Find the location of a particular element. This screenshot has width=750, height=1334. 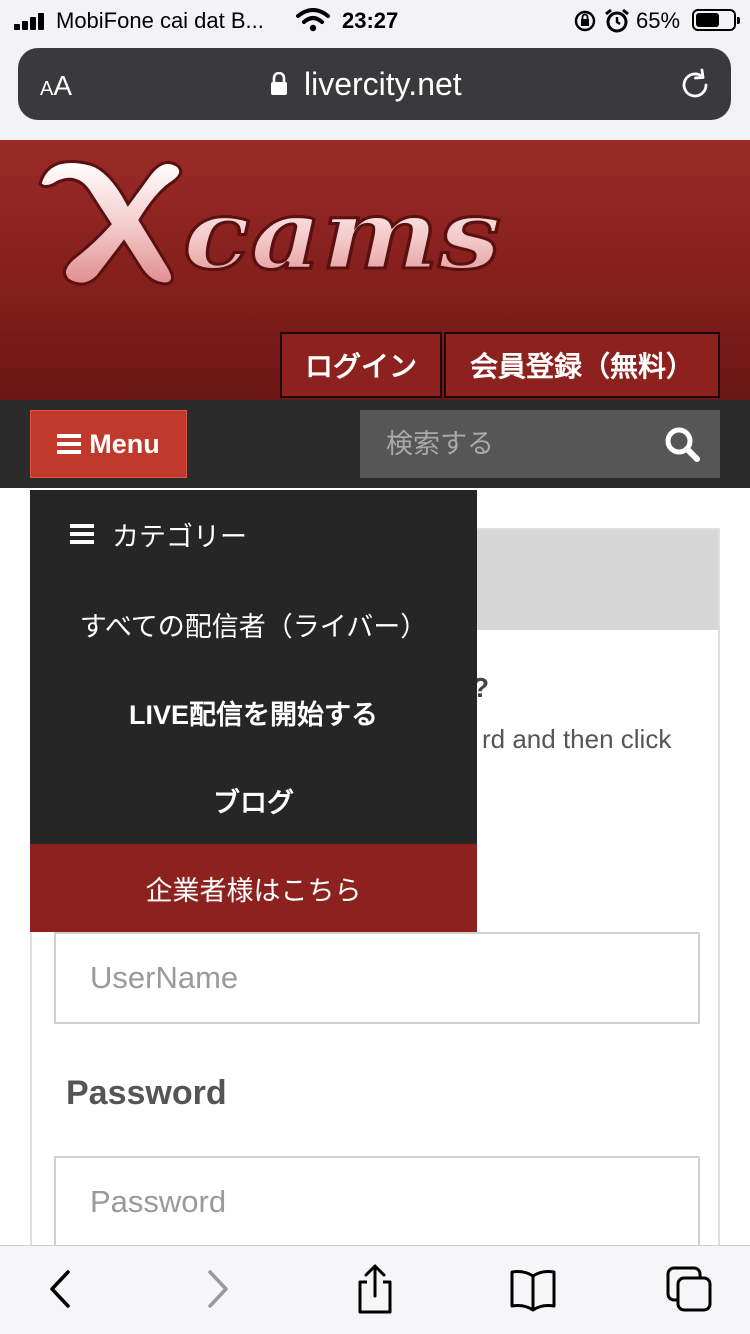

password-label: Password is located at coordinates (146, 1093).